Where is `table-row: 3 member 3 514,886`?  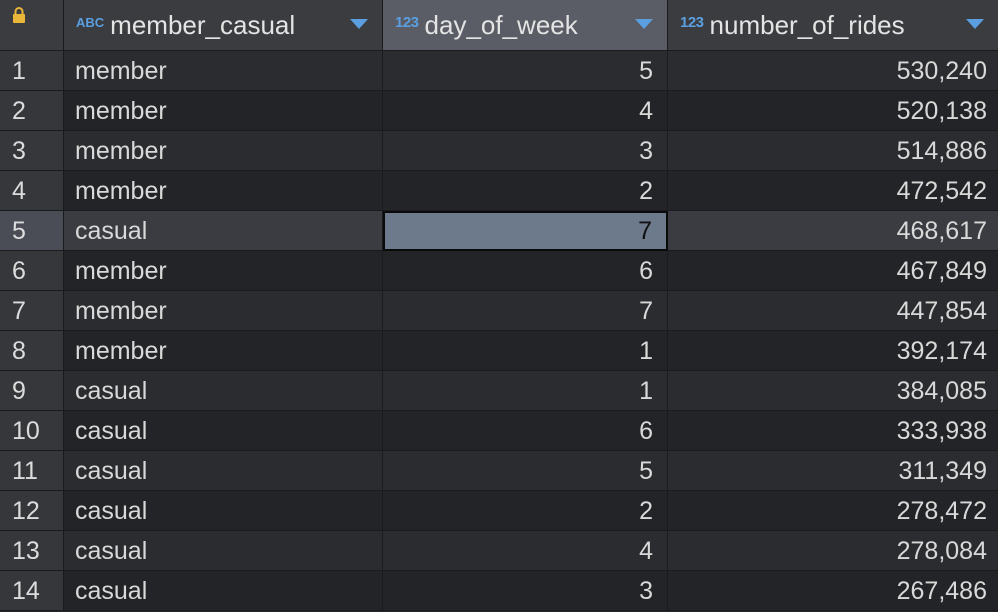
table-row: 3 member 3 514,886 is located at coordinates (499, 151).